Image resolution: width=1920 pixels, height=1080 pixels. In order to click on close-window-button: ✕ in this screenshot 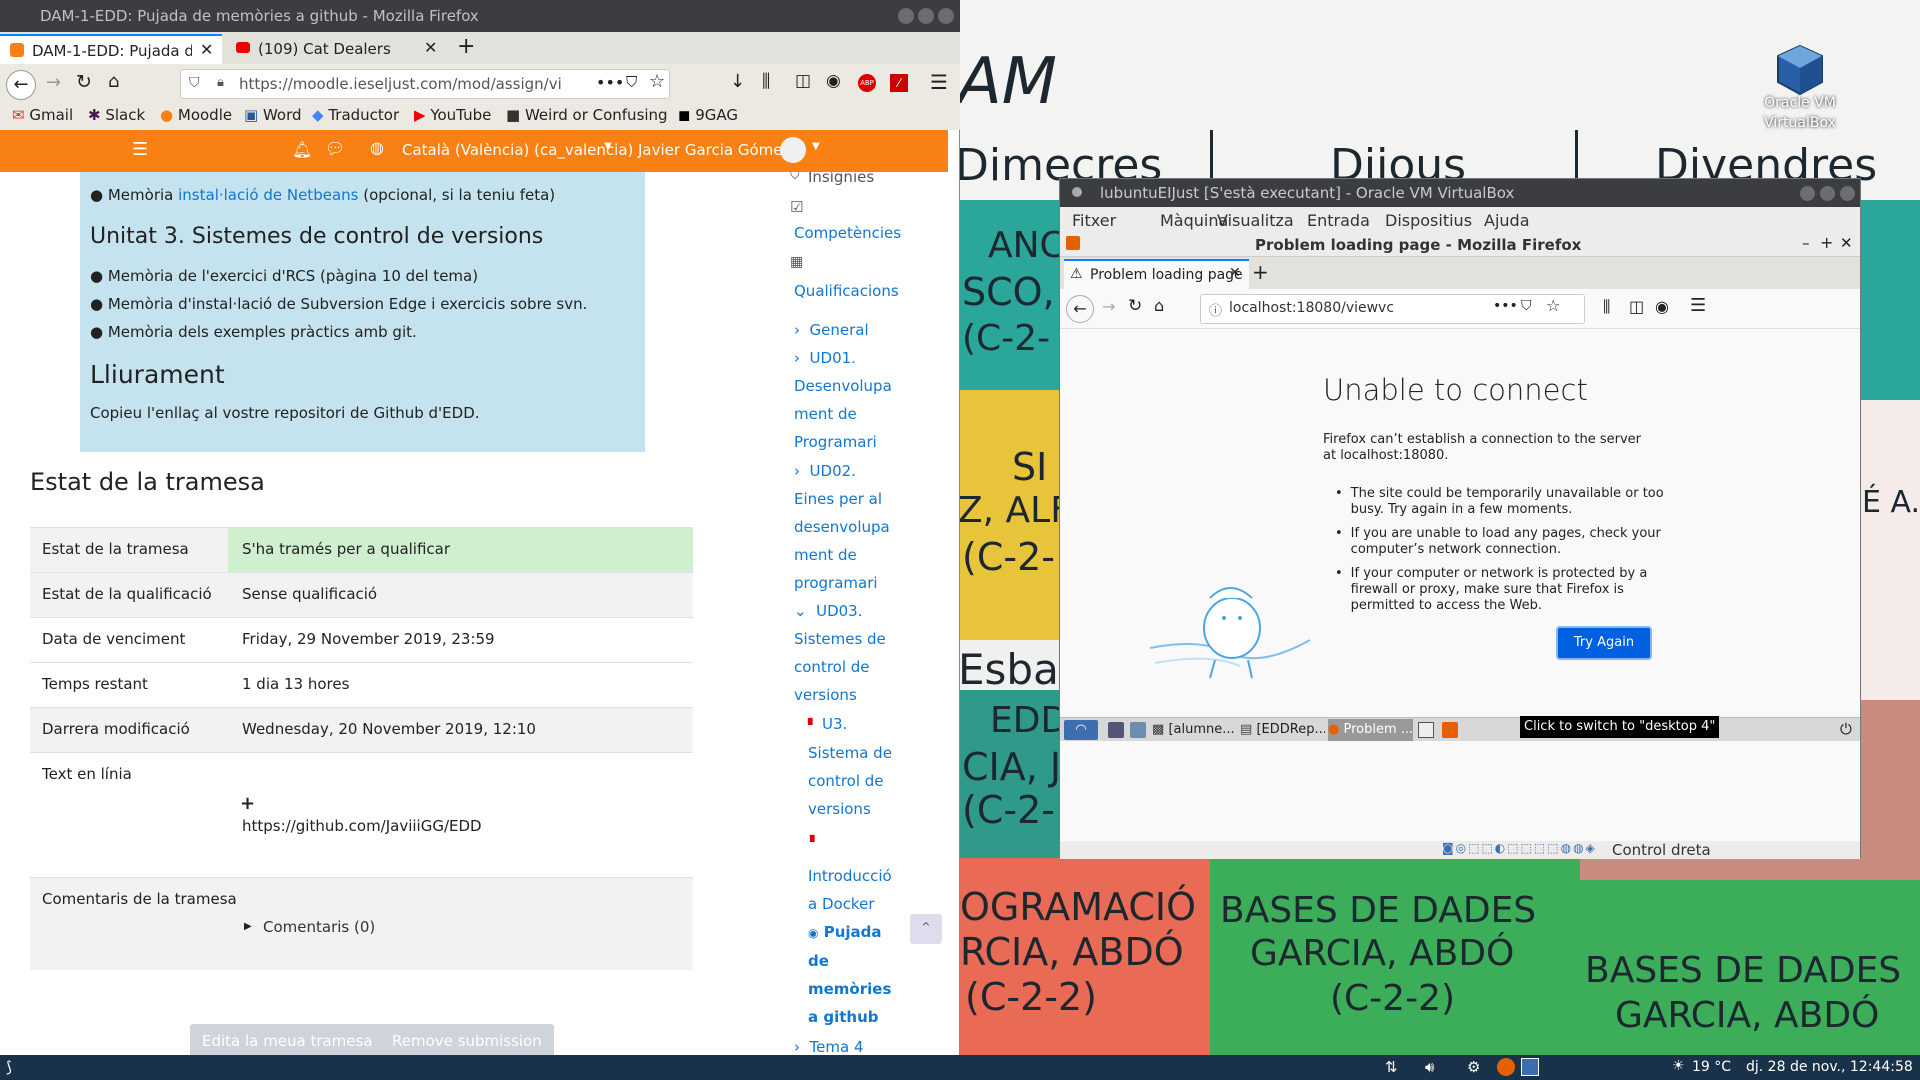, I will do `click(1846, 243)`.